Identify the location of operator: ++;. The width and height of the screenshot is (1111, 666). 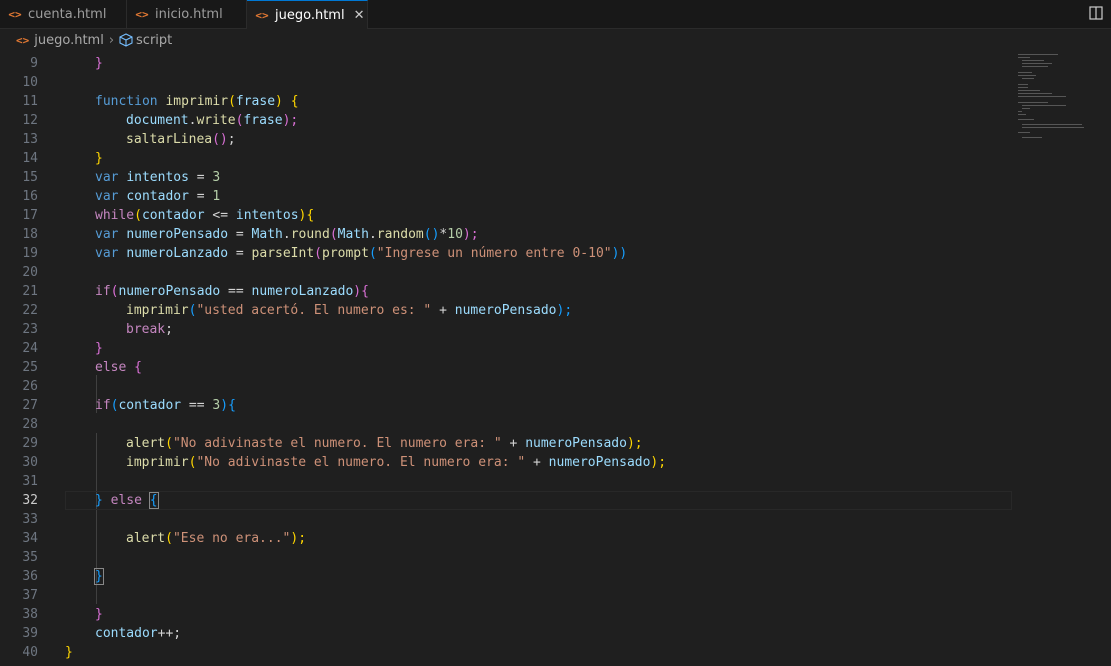
(169, 633).